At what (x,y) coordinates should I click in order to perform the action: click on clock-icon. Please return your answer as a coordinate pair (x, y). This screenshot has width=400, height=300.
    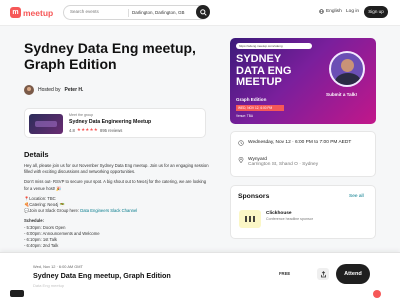
    Looking at the image, I should click on (241, 143).